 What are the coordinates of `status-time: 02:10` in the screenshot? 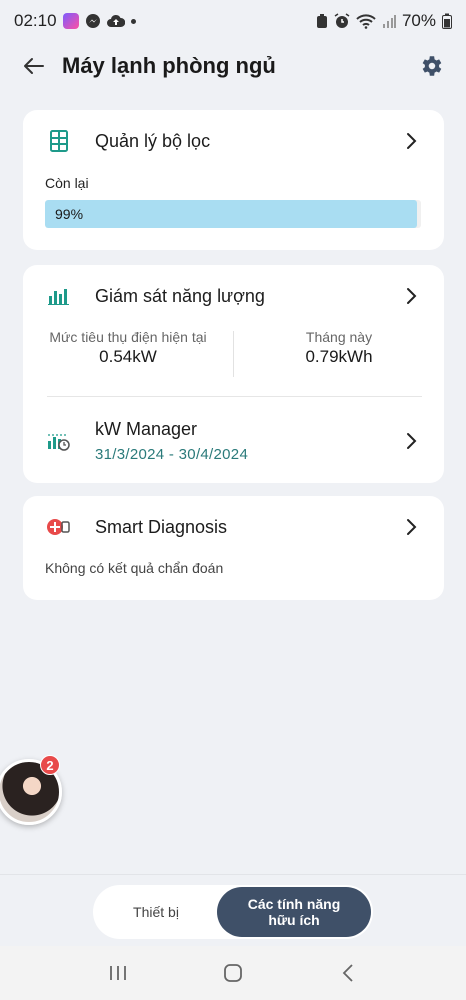 It's located at (35, 20).